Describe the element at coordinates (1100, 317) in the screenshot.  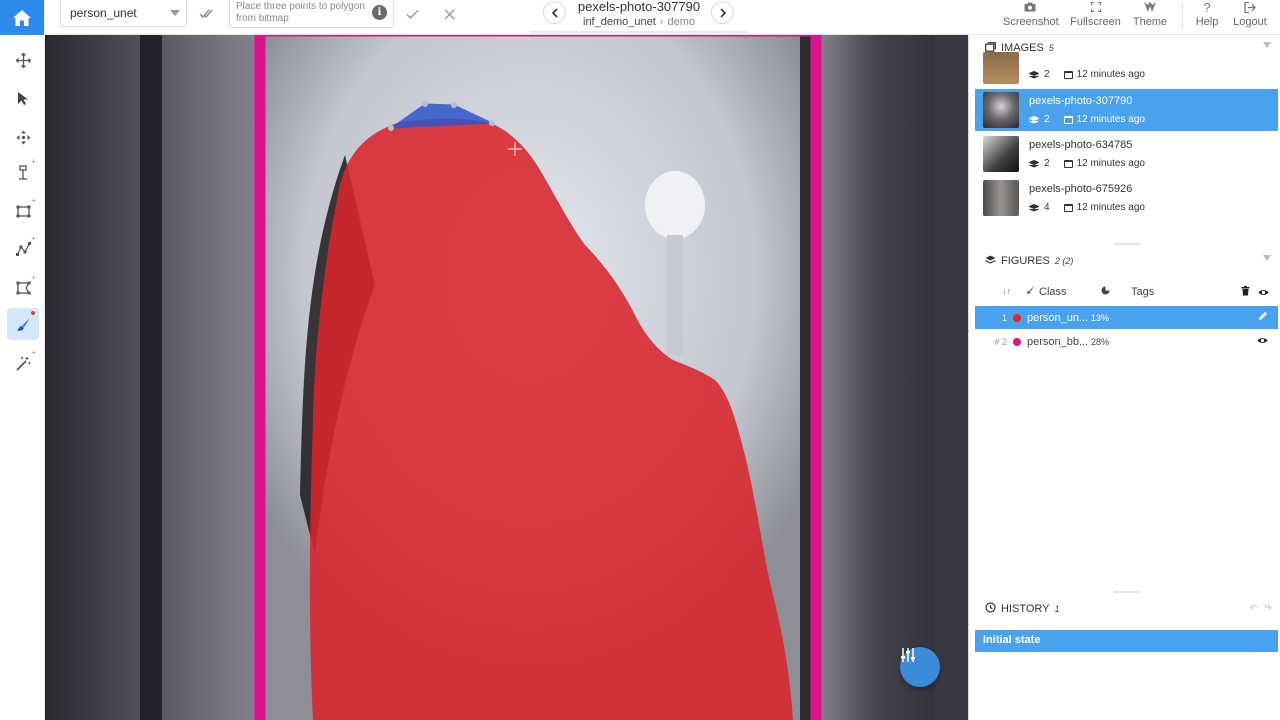
I see `figure-area-percent: 13%` at that location.